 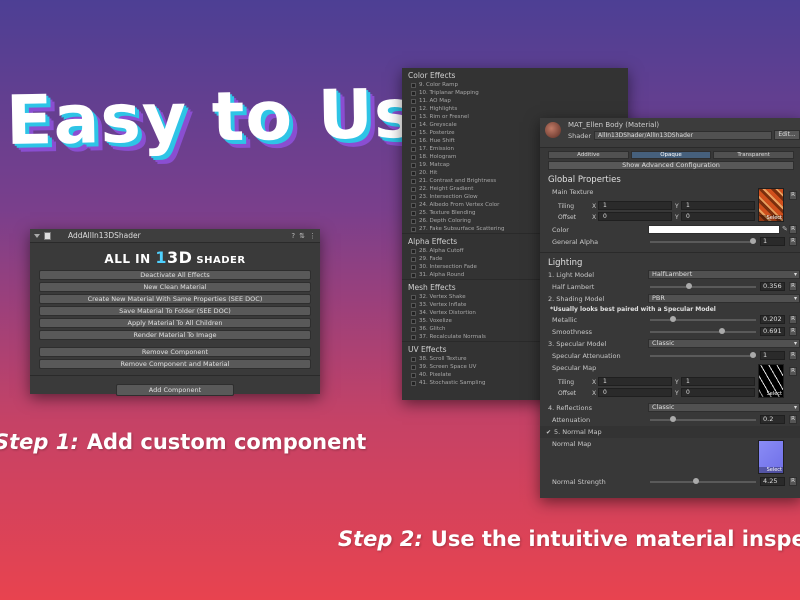 What do you see at coordinates (175, 335) in the screenshot?
I see `render-material-to-image-button: Render Material To Image` at bounding box center [175, 335].